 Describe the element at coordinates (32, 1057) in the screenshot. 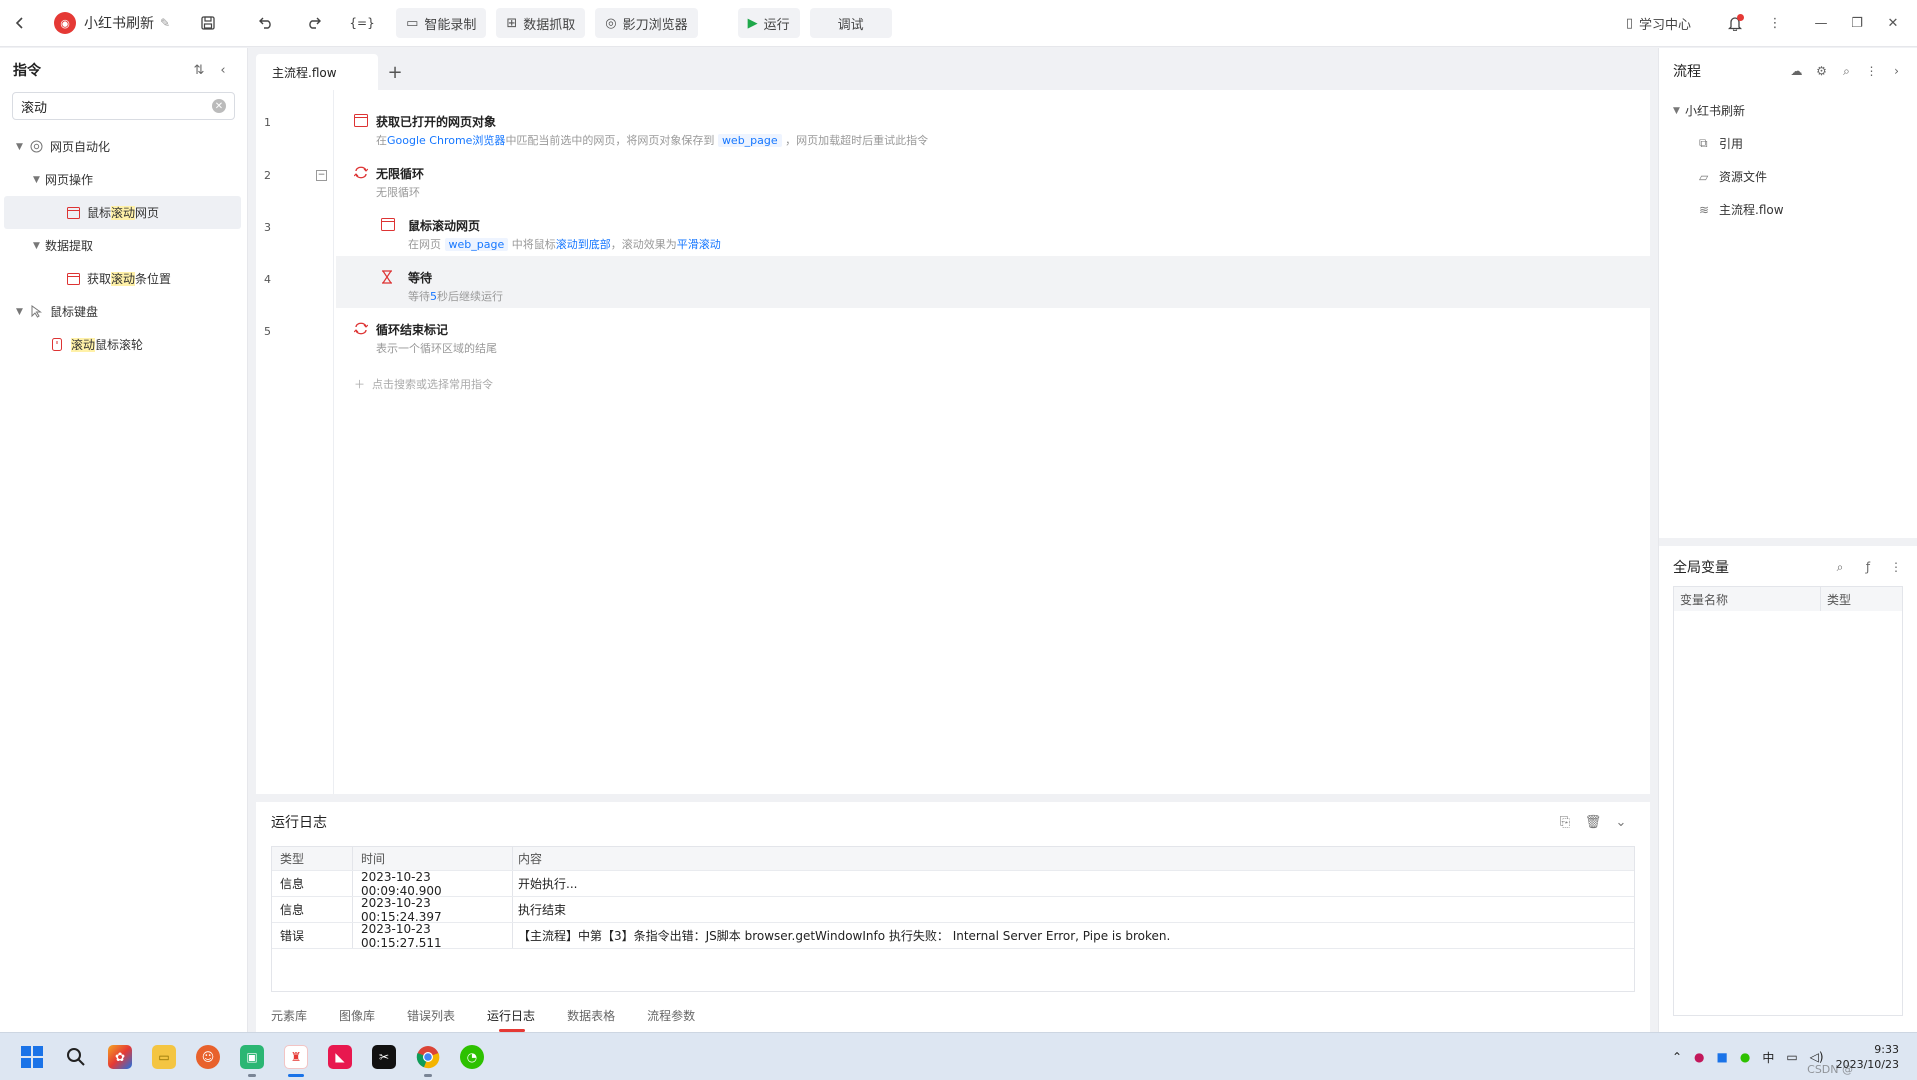

I see `start-button` at that location.